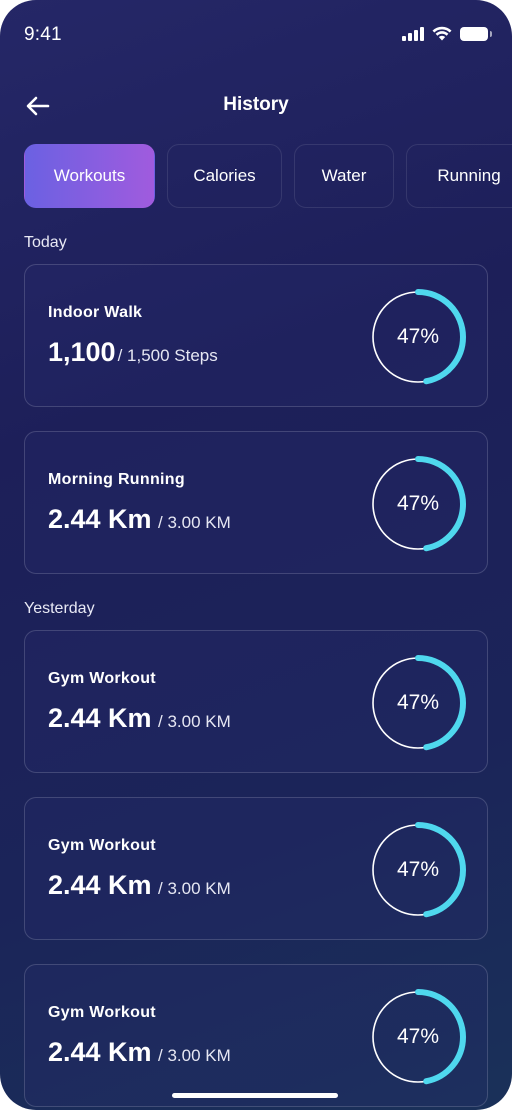 The width and height of the screenshot is (512, 1110). Describe the element at coordinates (442, 33) in the screenshot. I see `wifi-icon` at that location.